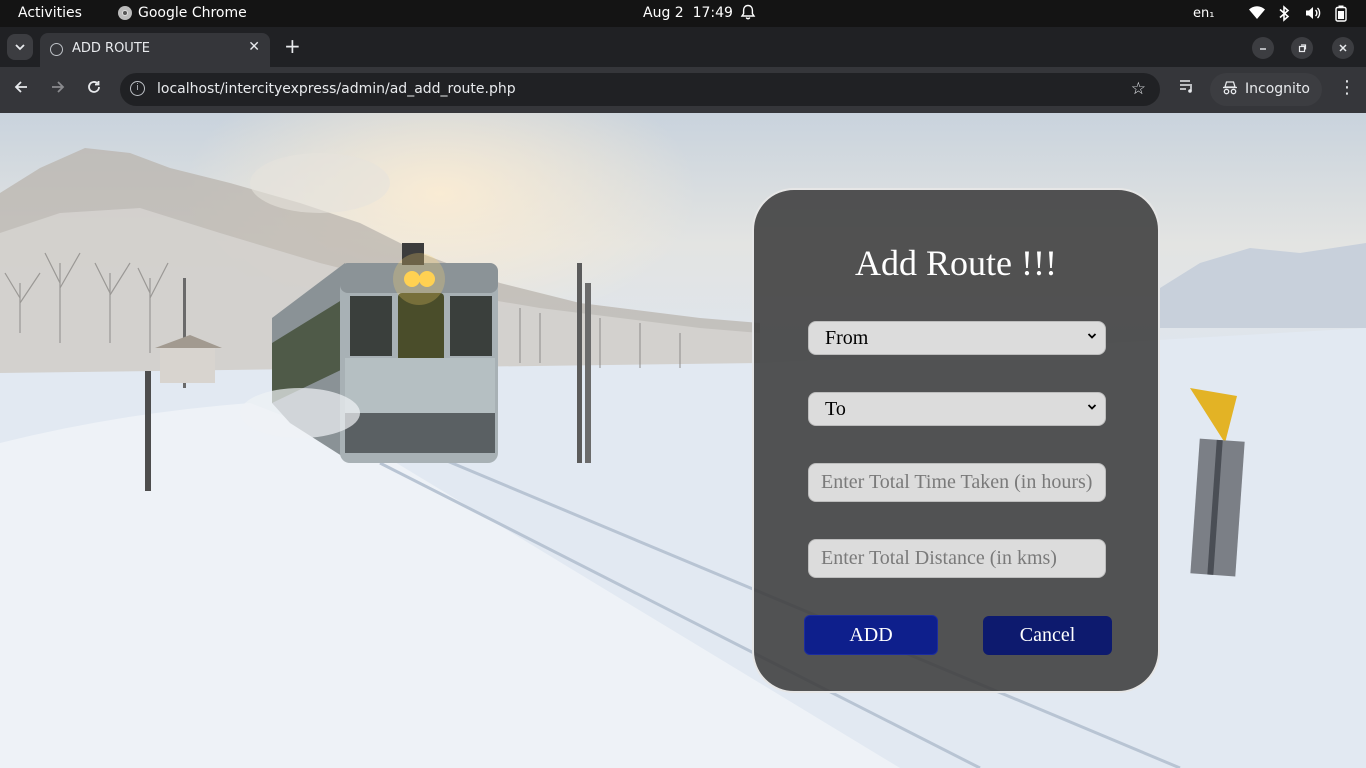  What do you see at coordinates (1284, 15) in the screenshot?
I see `bluetooth-icon` at bounding box center [1284, 15].